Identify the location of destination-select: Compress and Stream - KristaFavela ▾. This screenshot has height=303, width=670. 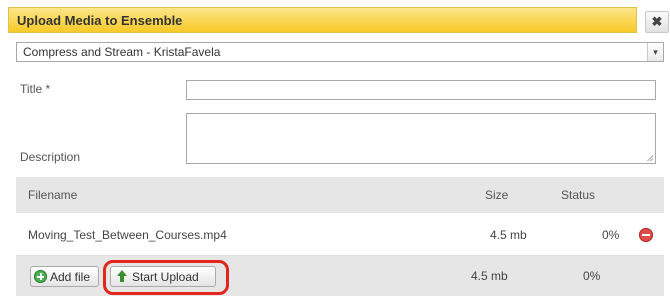
(340, 52).